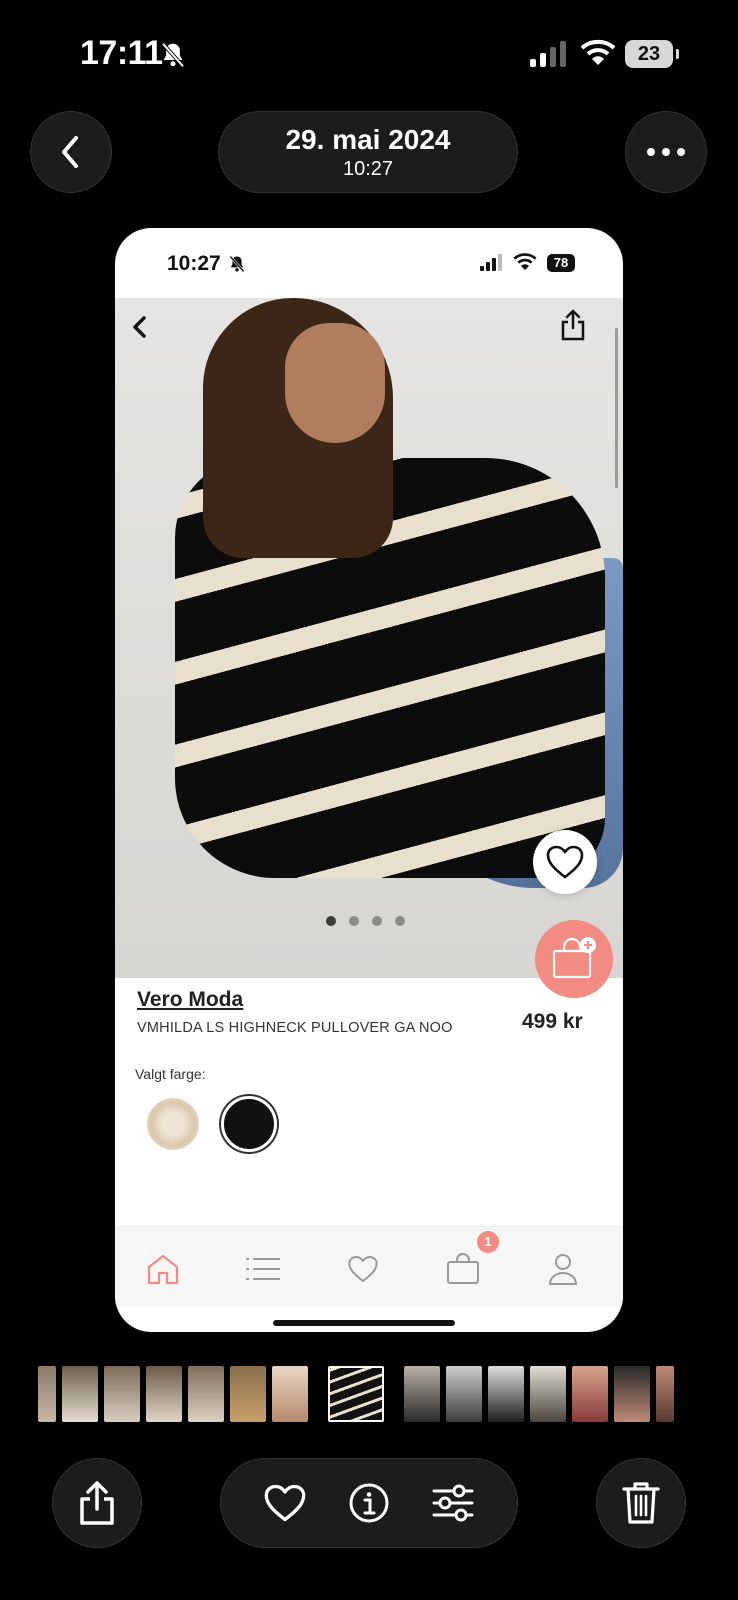 This screenshot has width=738, height=1600. I want to click on product-image-face, so click(335, 383).